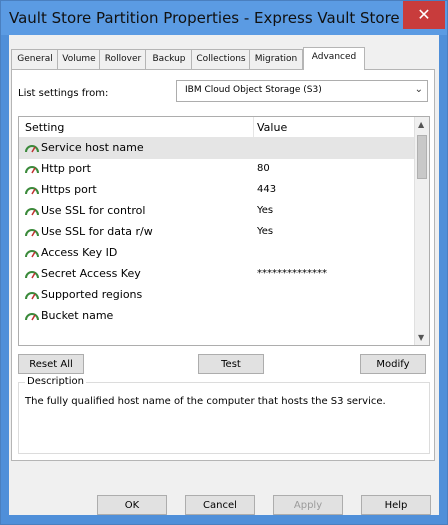  Describe the element at coordinates (91, 273) in the screenshot. I see `setting-name: Secret Access Key` at that location.